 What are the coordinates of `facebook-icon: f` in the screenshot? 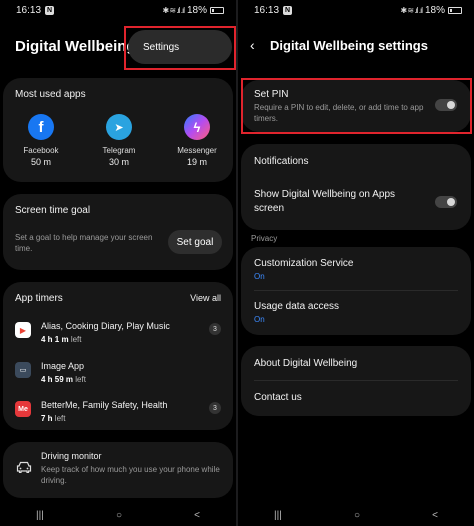 It's located at (41, 127).